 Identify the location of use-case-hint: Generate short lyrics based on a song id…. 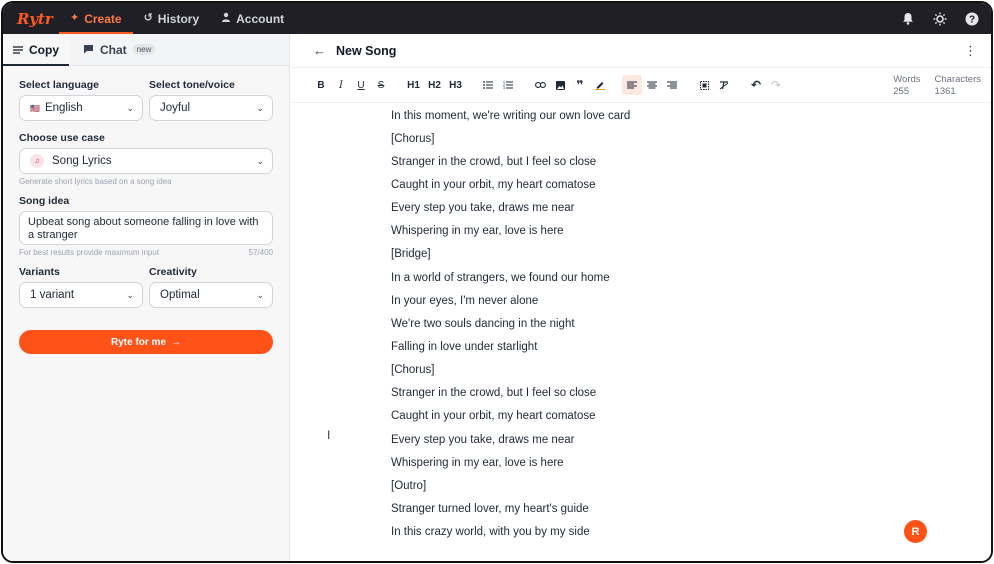
(95, 181).